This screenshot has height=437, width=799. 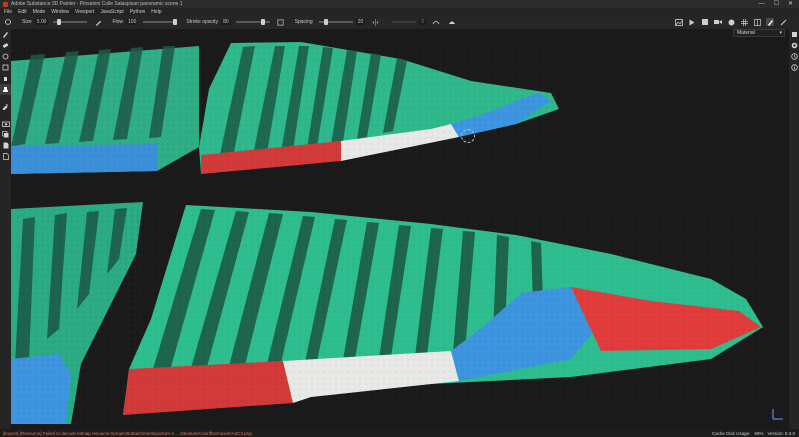 What do you see at coordinates (360, 22) in the screenshot?
I see `spacing-value: 20` at bounding box center [360, 22].